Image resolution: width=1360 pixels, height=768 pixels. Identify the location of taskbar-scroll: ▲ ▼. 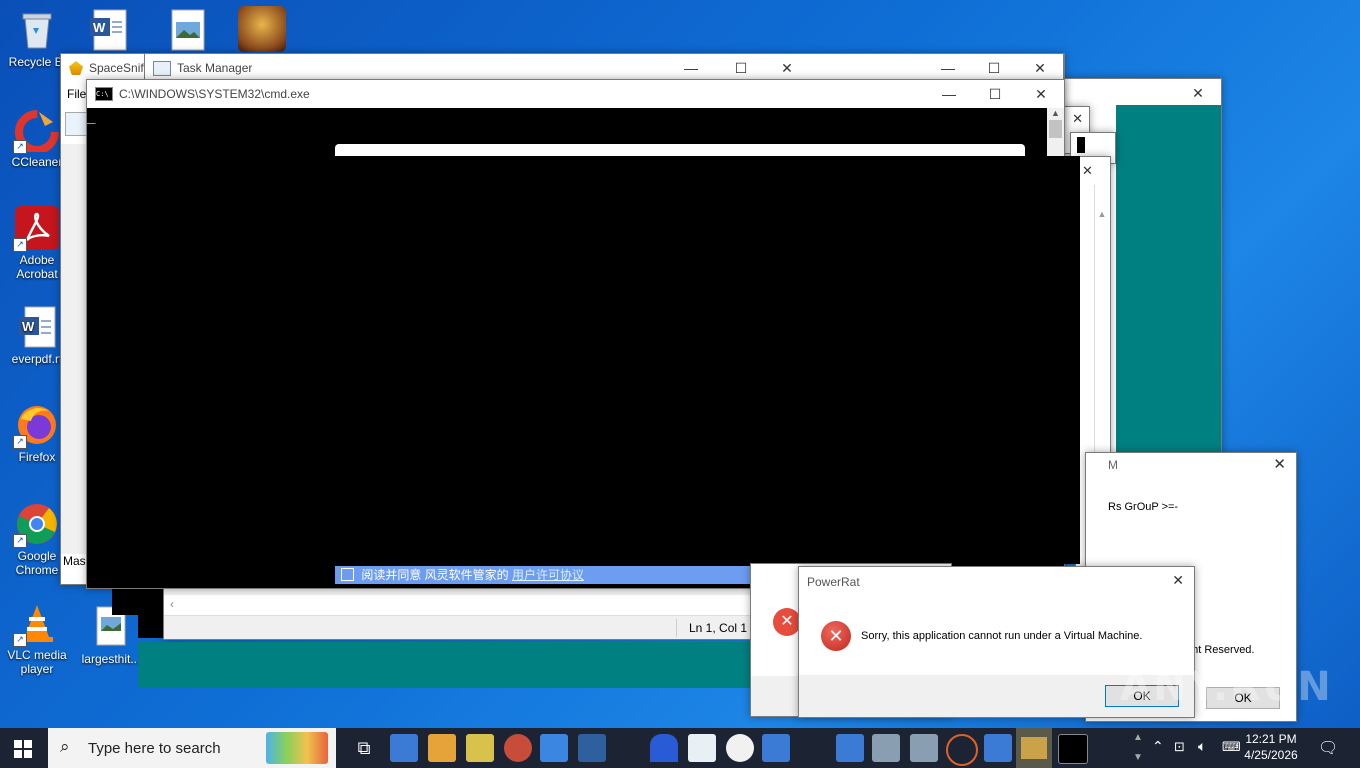
(1138, 748).